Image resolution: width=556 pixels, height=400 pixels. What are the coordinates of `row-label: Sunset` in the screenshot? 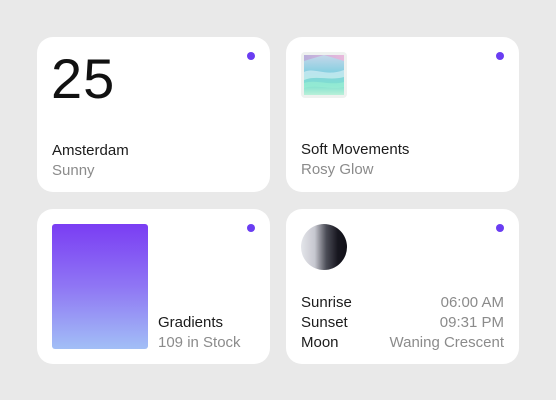 It's located at (324, 322).